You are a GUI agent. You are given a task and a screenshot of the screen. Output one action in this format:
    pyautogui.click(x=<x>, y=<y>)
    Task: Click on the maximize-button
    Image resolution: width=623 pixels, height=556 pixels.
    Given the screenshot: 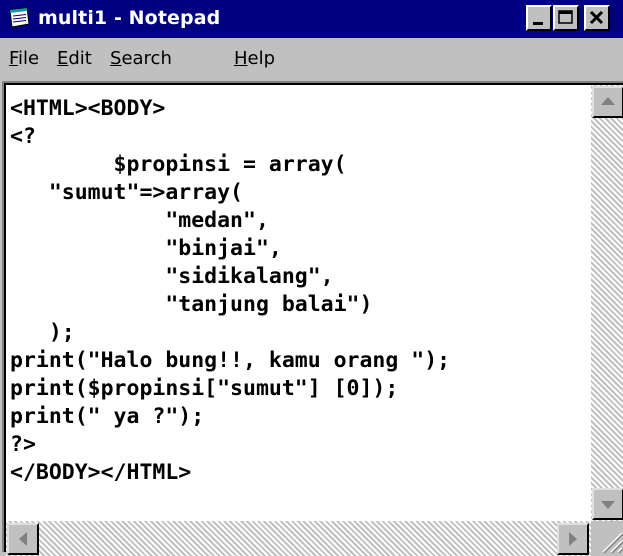 What is the action you would take?
    pyautogui.click(x=566, y=18)
    